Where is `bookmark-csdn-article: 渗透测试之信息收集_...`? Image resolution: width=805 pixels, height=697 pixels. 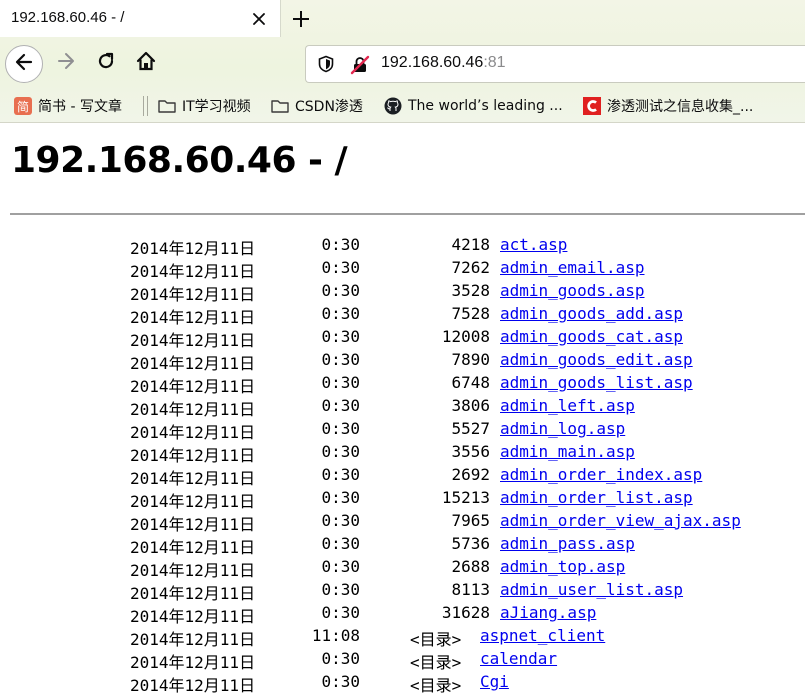 bookmark-csdn-article: 渗透测试之信息收集_... is located at coordinates (668, 106).